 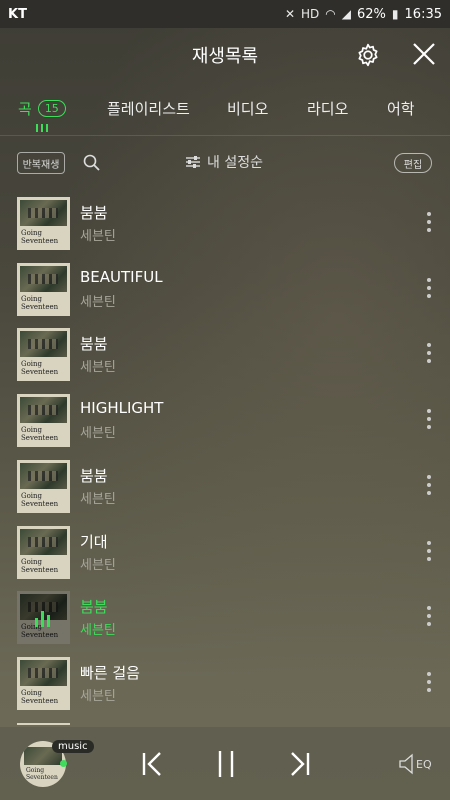 I want to click on clock: 16:35, so click(x=423, y=14).